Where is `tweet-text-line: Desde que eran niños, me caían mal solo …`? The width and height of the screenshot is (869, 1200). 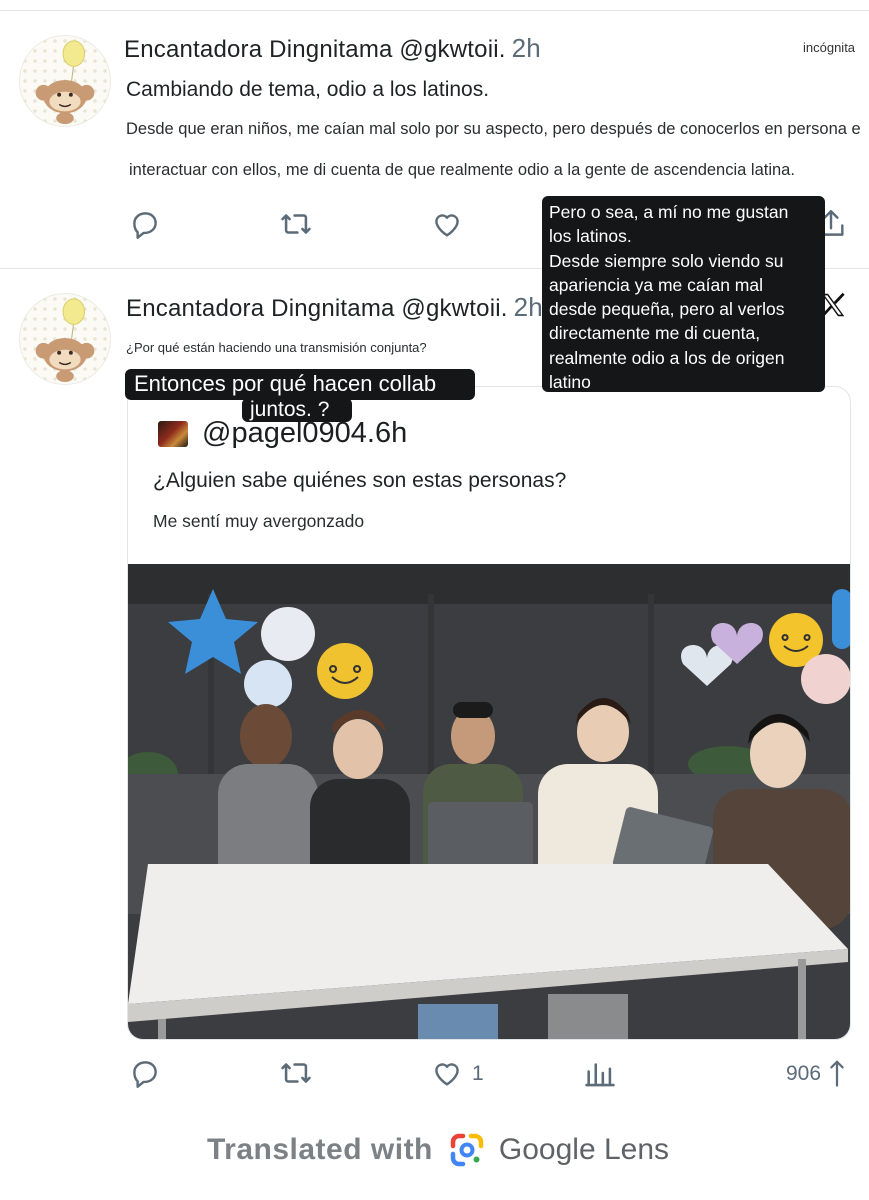 tweet-text-line: Desde que eran niños, me caían mal solo … is located at coordinates (493, 129).